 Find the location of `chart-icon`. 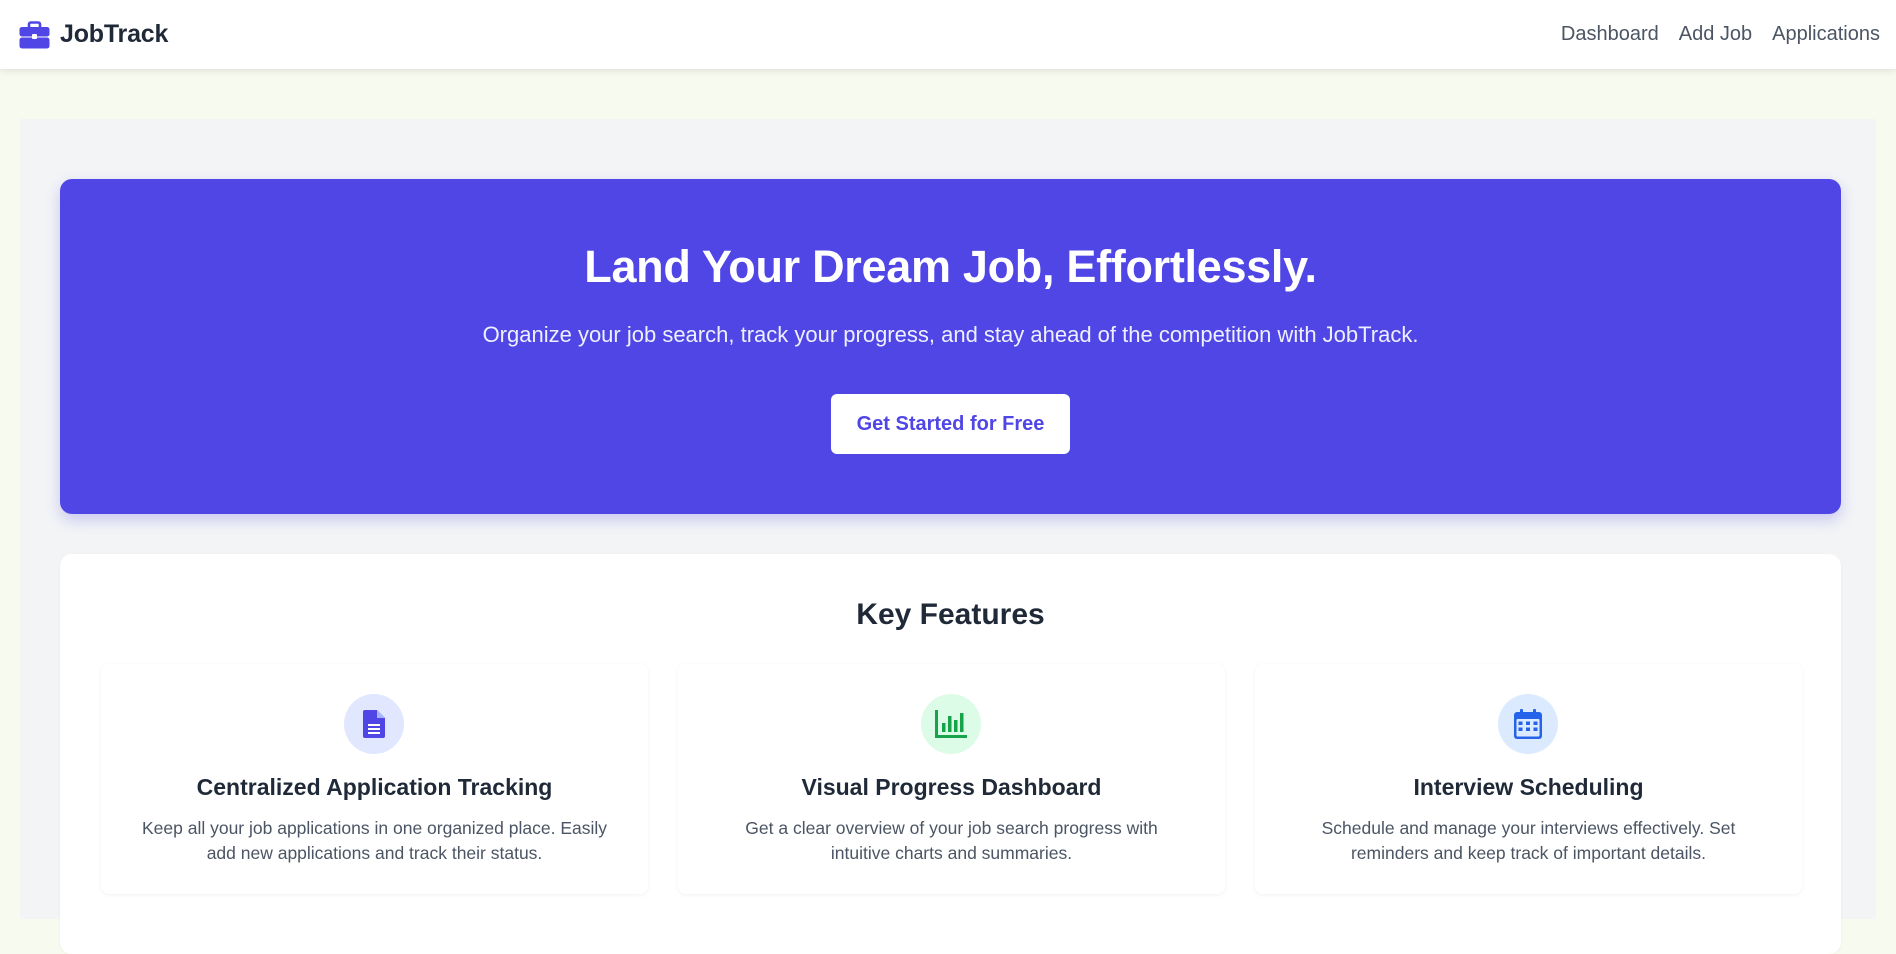

chart-icon is located at coordinates (951, 724).